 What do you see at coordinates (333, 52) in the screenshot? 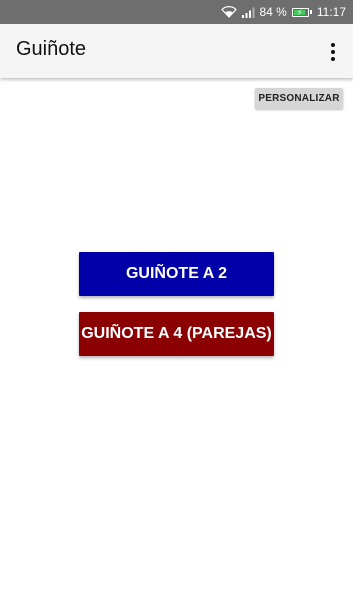
I see `overflow-menu-icon` at bounding box center [333, 52].